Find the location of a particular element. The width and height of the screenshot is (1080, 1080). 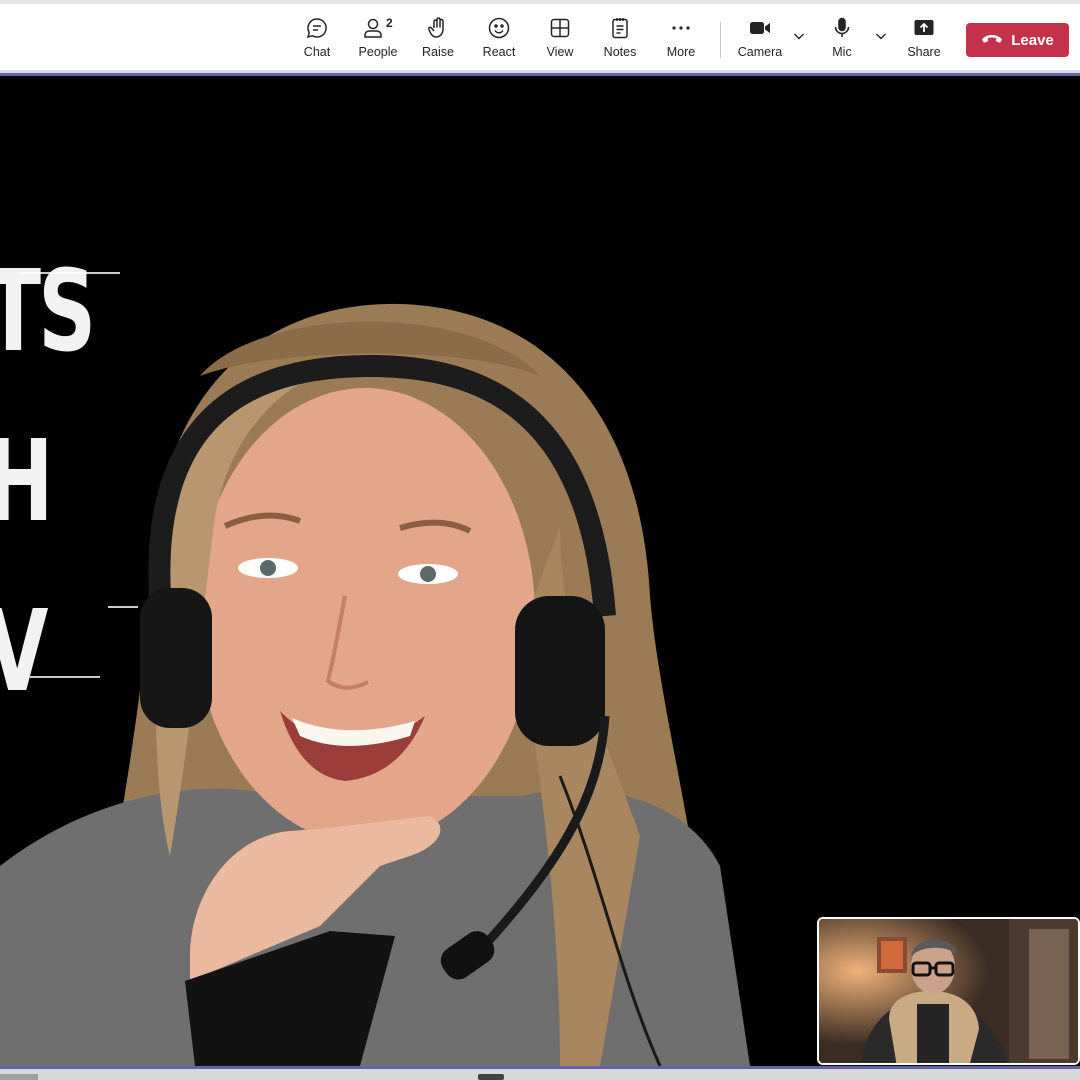

grid-view-icon is located at coordinates (560, 28).